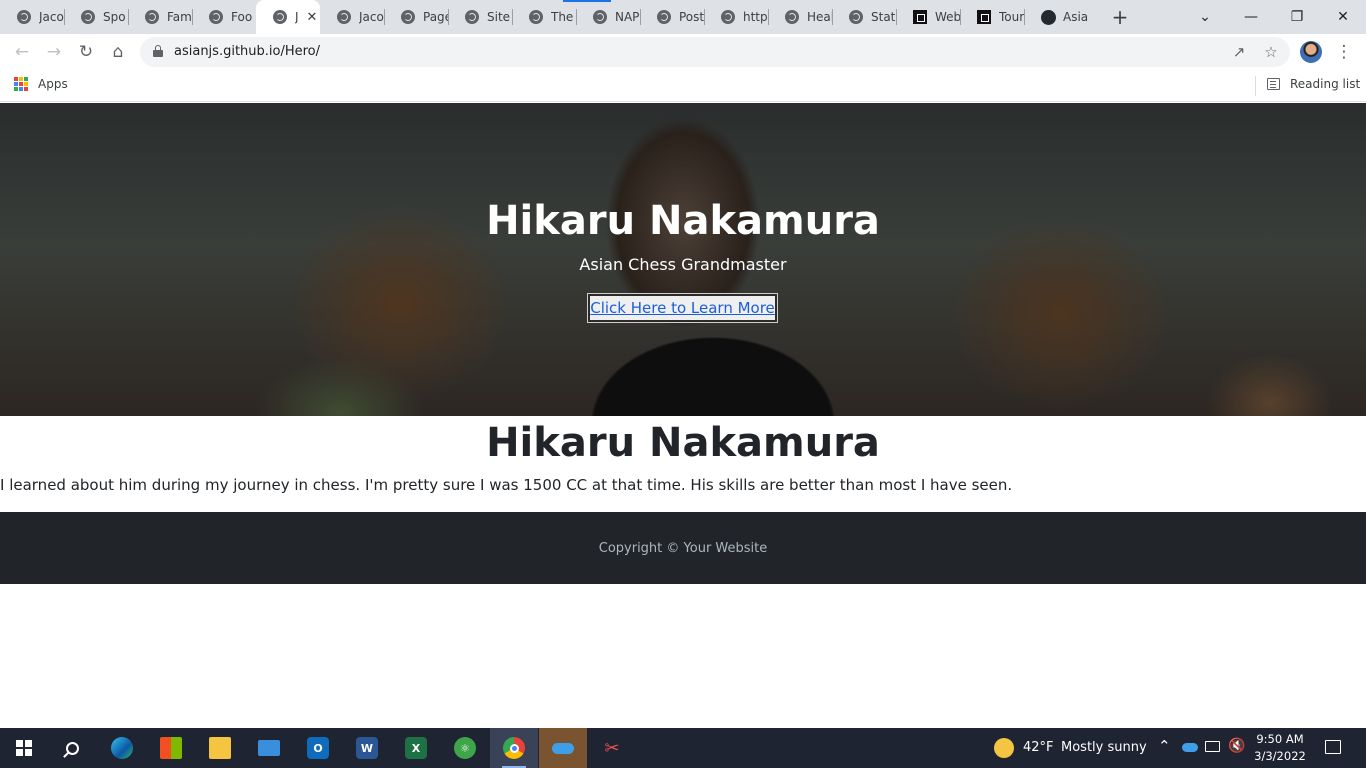 The image size is (1366, 768). I want to click on taskbar-mail, so click(269, 748).